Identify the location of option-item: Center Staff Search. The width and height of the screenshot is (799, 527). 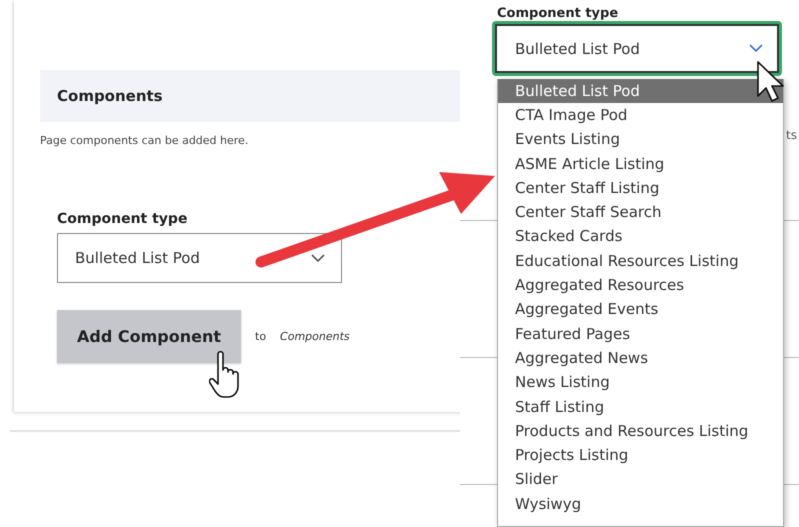
(640, 212).